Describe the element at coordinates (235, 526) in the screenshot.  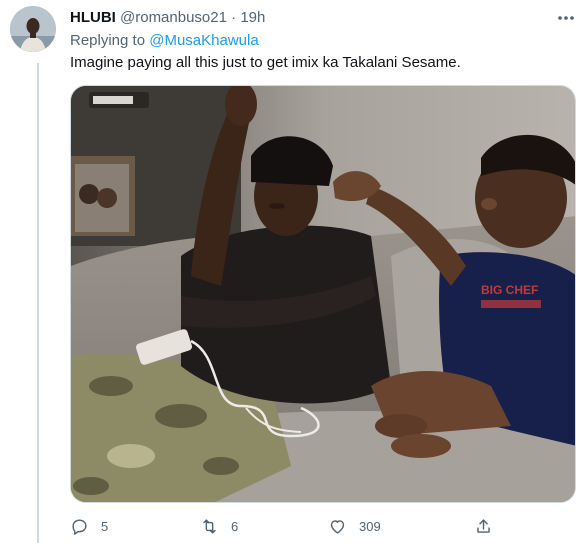
I see `retweet-count: 6` at that location.